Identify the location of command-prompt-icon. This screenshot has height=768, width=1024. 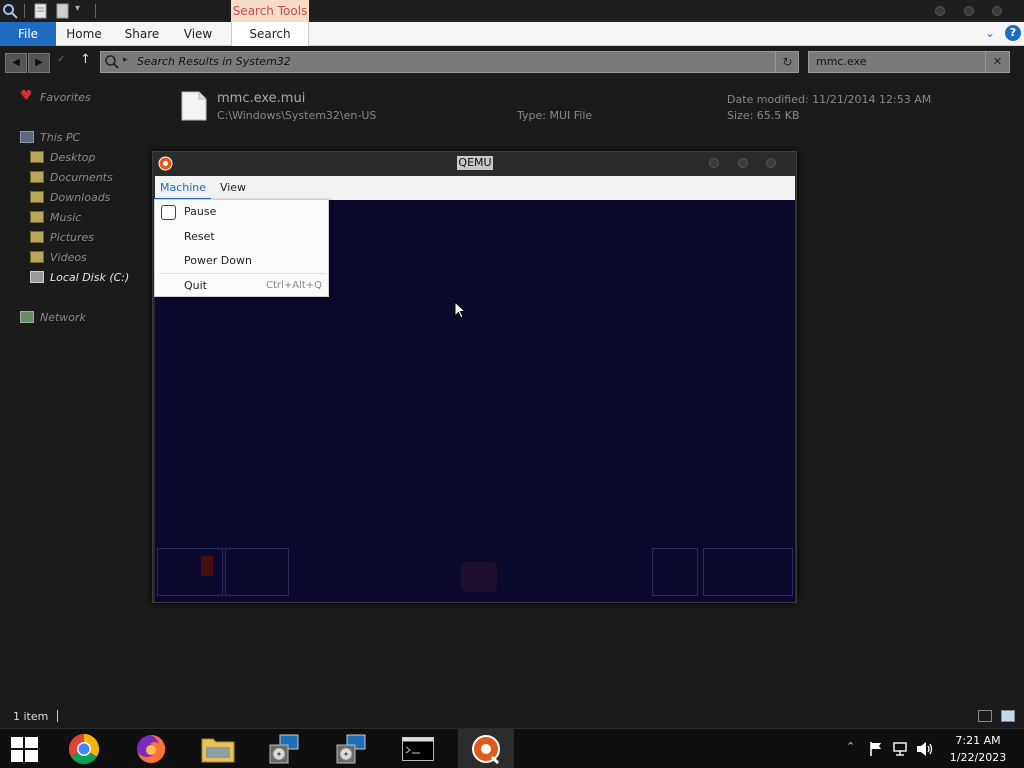
(418, 749).